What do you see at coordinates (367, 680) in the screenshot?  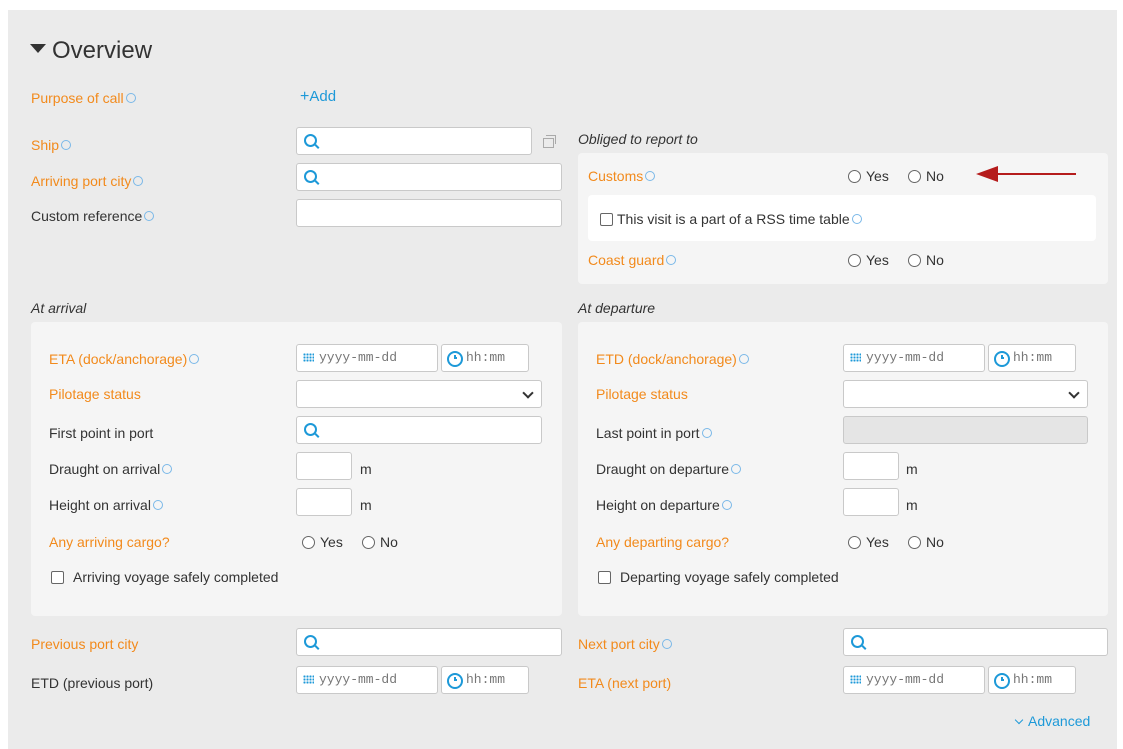 I see `etd-previous-date-input: yyyy-mm-dd` at bounding box center [367, 680].